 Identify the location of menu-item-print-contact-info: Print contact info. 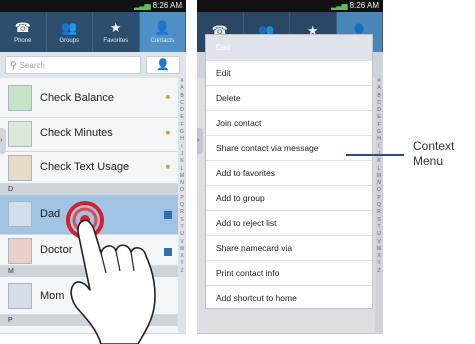
(289, 272).